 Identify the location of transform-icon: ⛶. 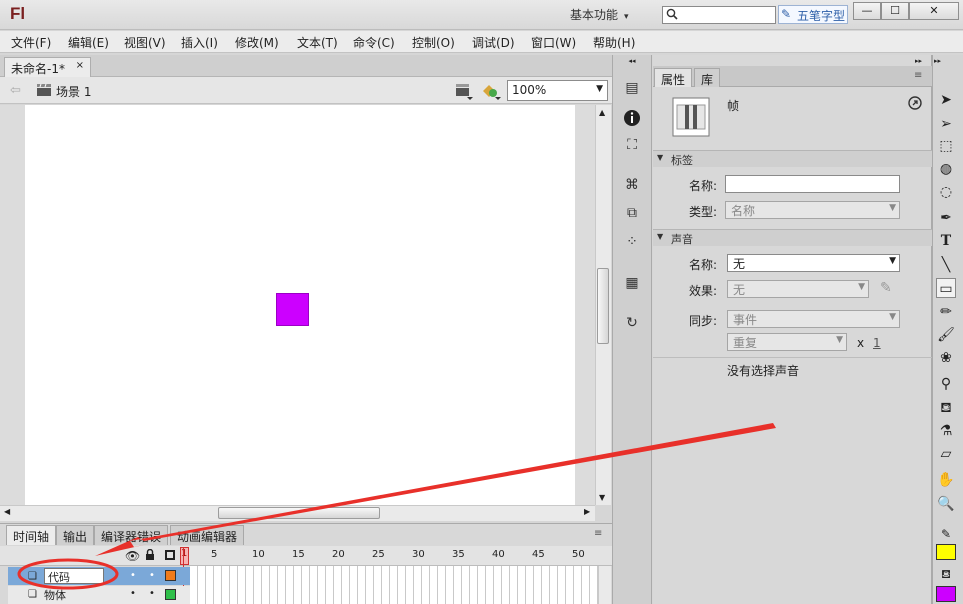
(632, 147).